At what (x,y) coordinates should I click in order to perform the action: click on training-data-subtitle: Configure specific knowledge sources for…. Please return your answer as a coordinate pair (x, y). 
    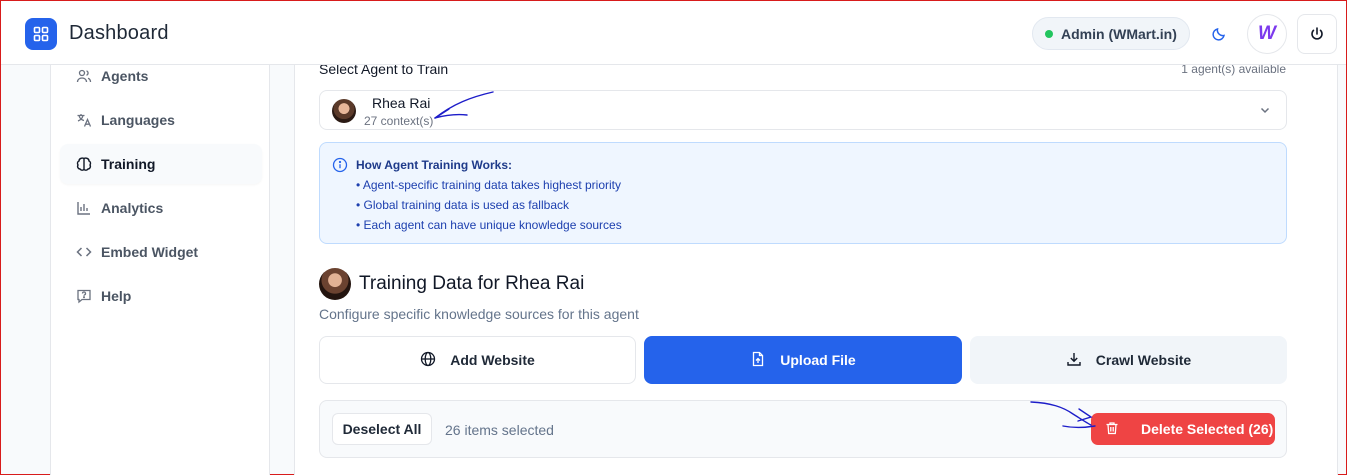
    Looking at the image, I should click on (479, 314).